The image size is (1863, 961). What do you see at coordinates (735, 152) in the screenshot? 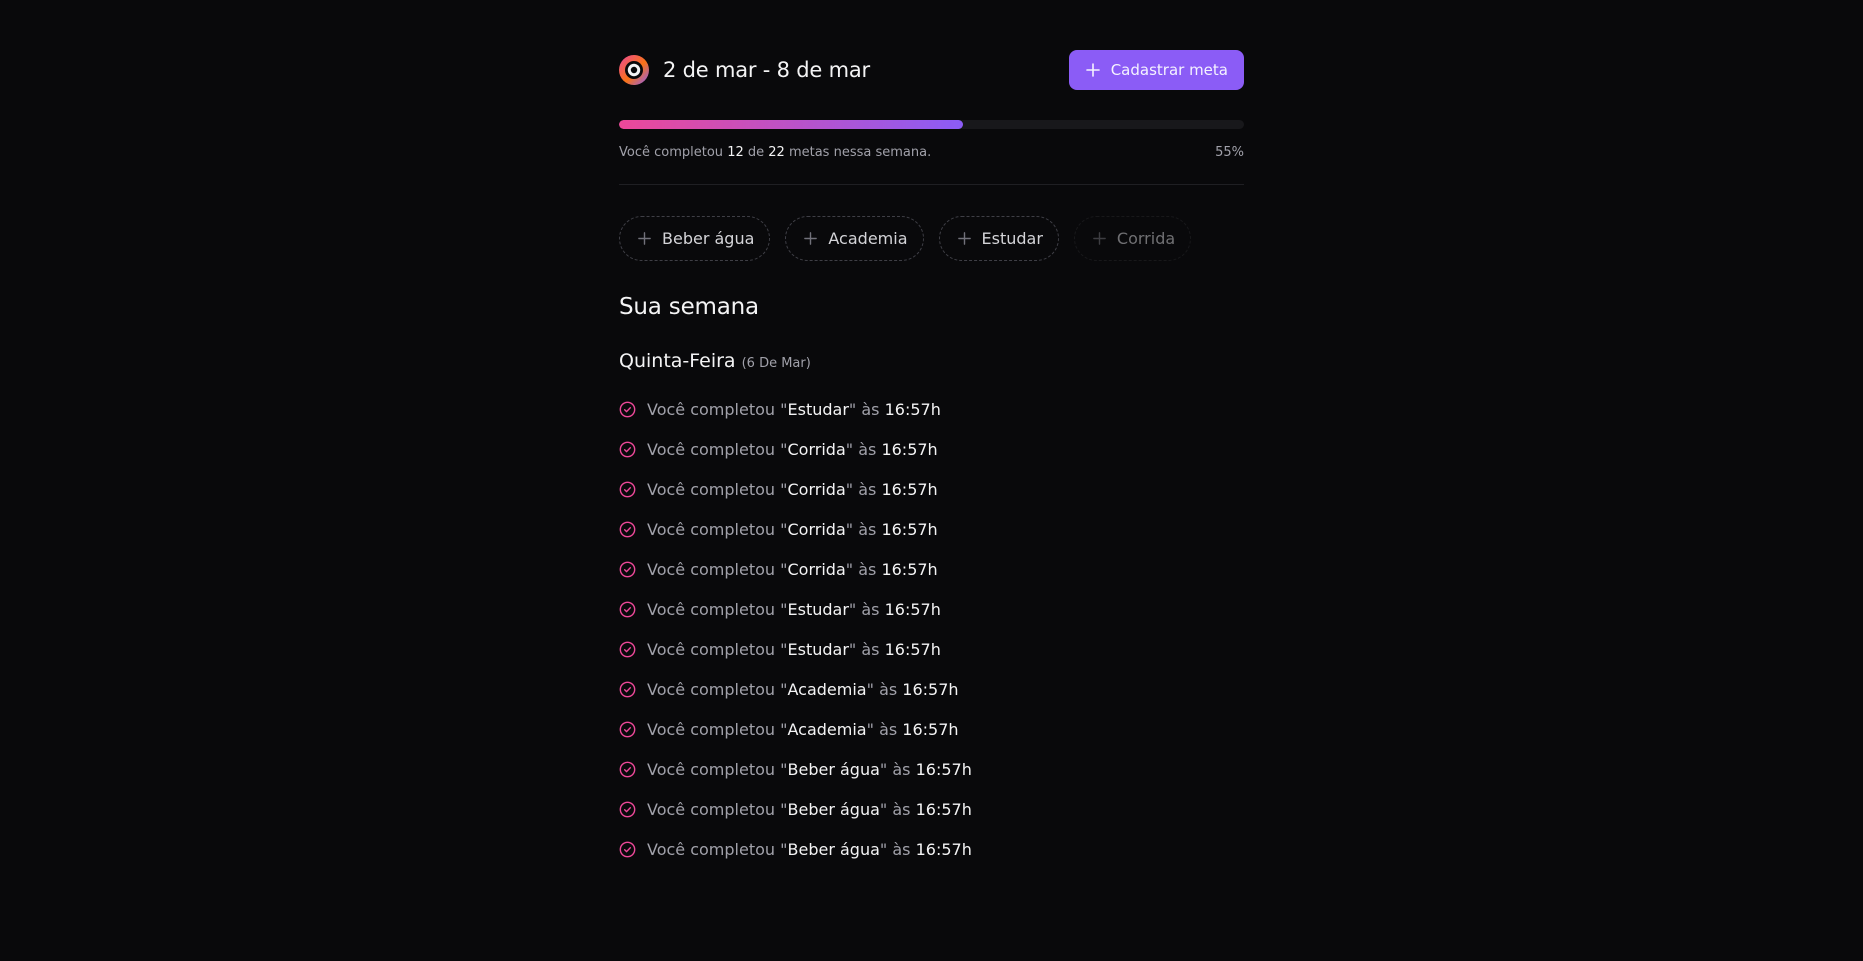
I see `progress-completed-count: 12` at bounding box center [735, 152].